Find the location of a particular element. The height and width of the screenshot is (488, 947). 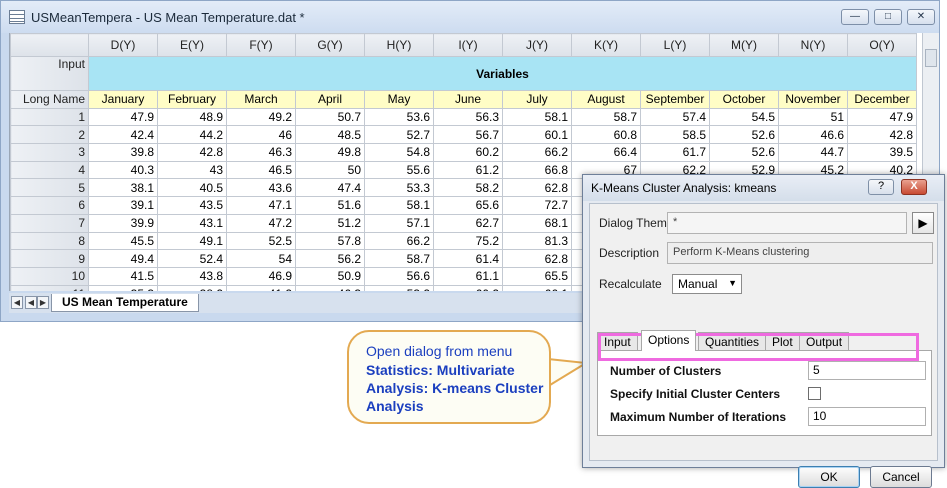

data-cell: 42.8 is located at coordinates (192, 152).